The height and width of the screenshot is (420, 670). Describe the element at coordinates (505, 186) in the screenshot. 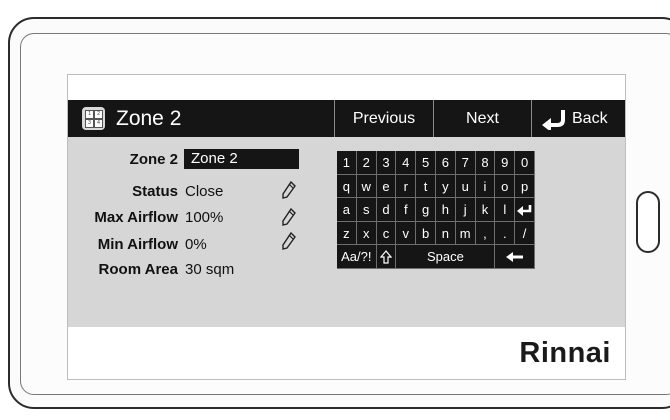

I see `key-row2-8: o` at that location.